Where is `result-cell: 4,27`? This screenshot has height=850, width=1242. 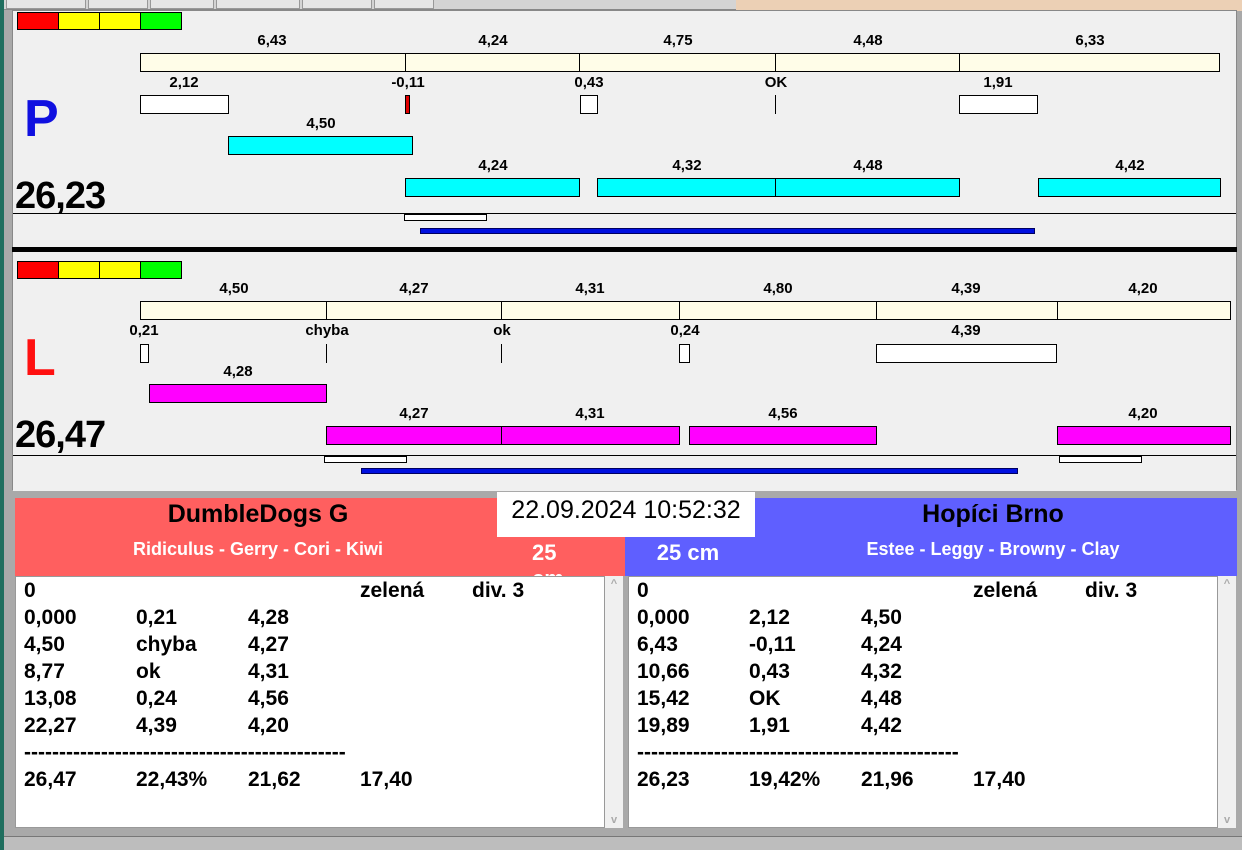 result-cell: 4,27 is located at coordinates (268, 644).